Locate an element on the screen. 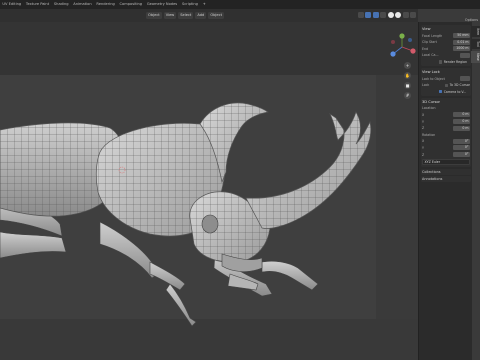  view-lock-title: View Lock is located at coordinates (446, 72).